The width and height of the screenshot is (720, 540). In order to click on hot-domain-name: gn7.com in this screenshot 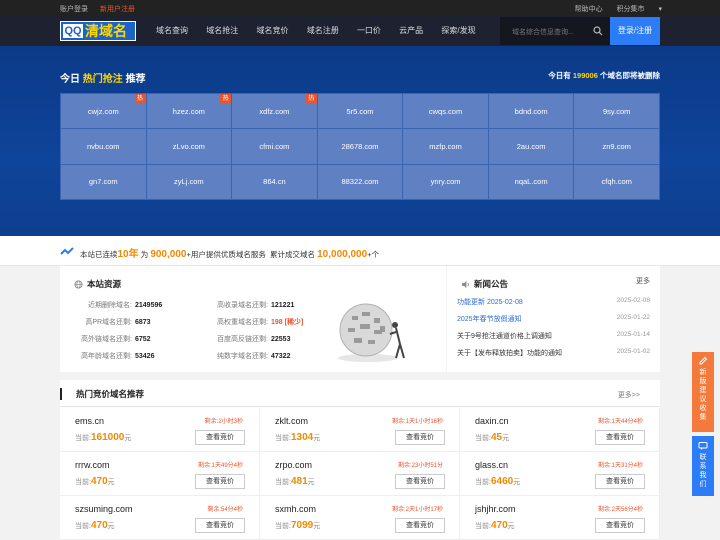, I will do `click(103, 182)`.